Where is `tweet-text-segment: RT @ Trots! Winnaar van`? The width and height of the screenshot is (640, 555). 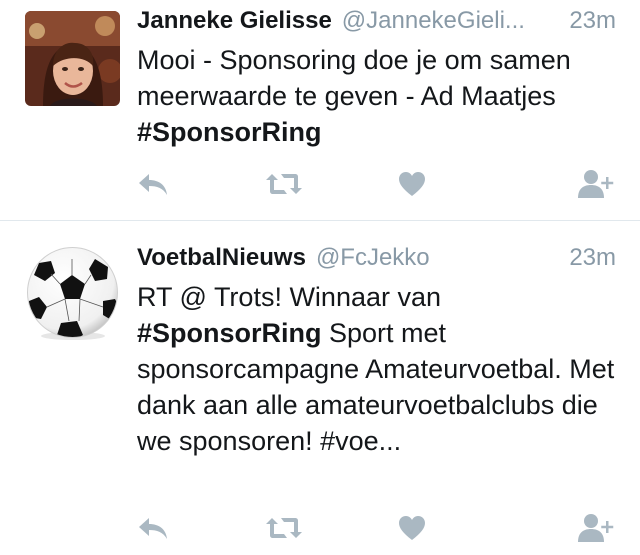 tweet-text-segment: RT @ Trots! Winnaar van is located at coordinates (289, 297).